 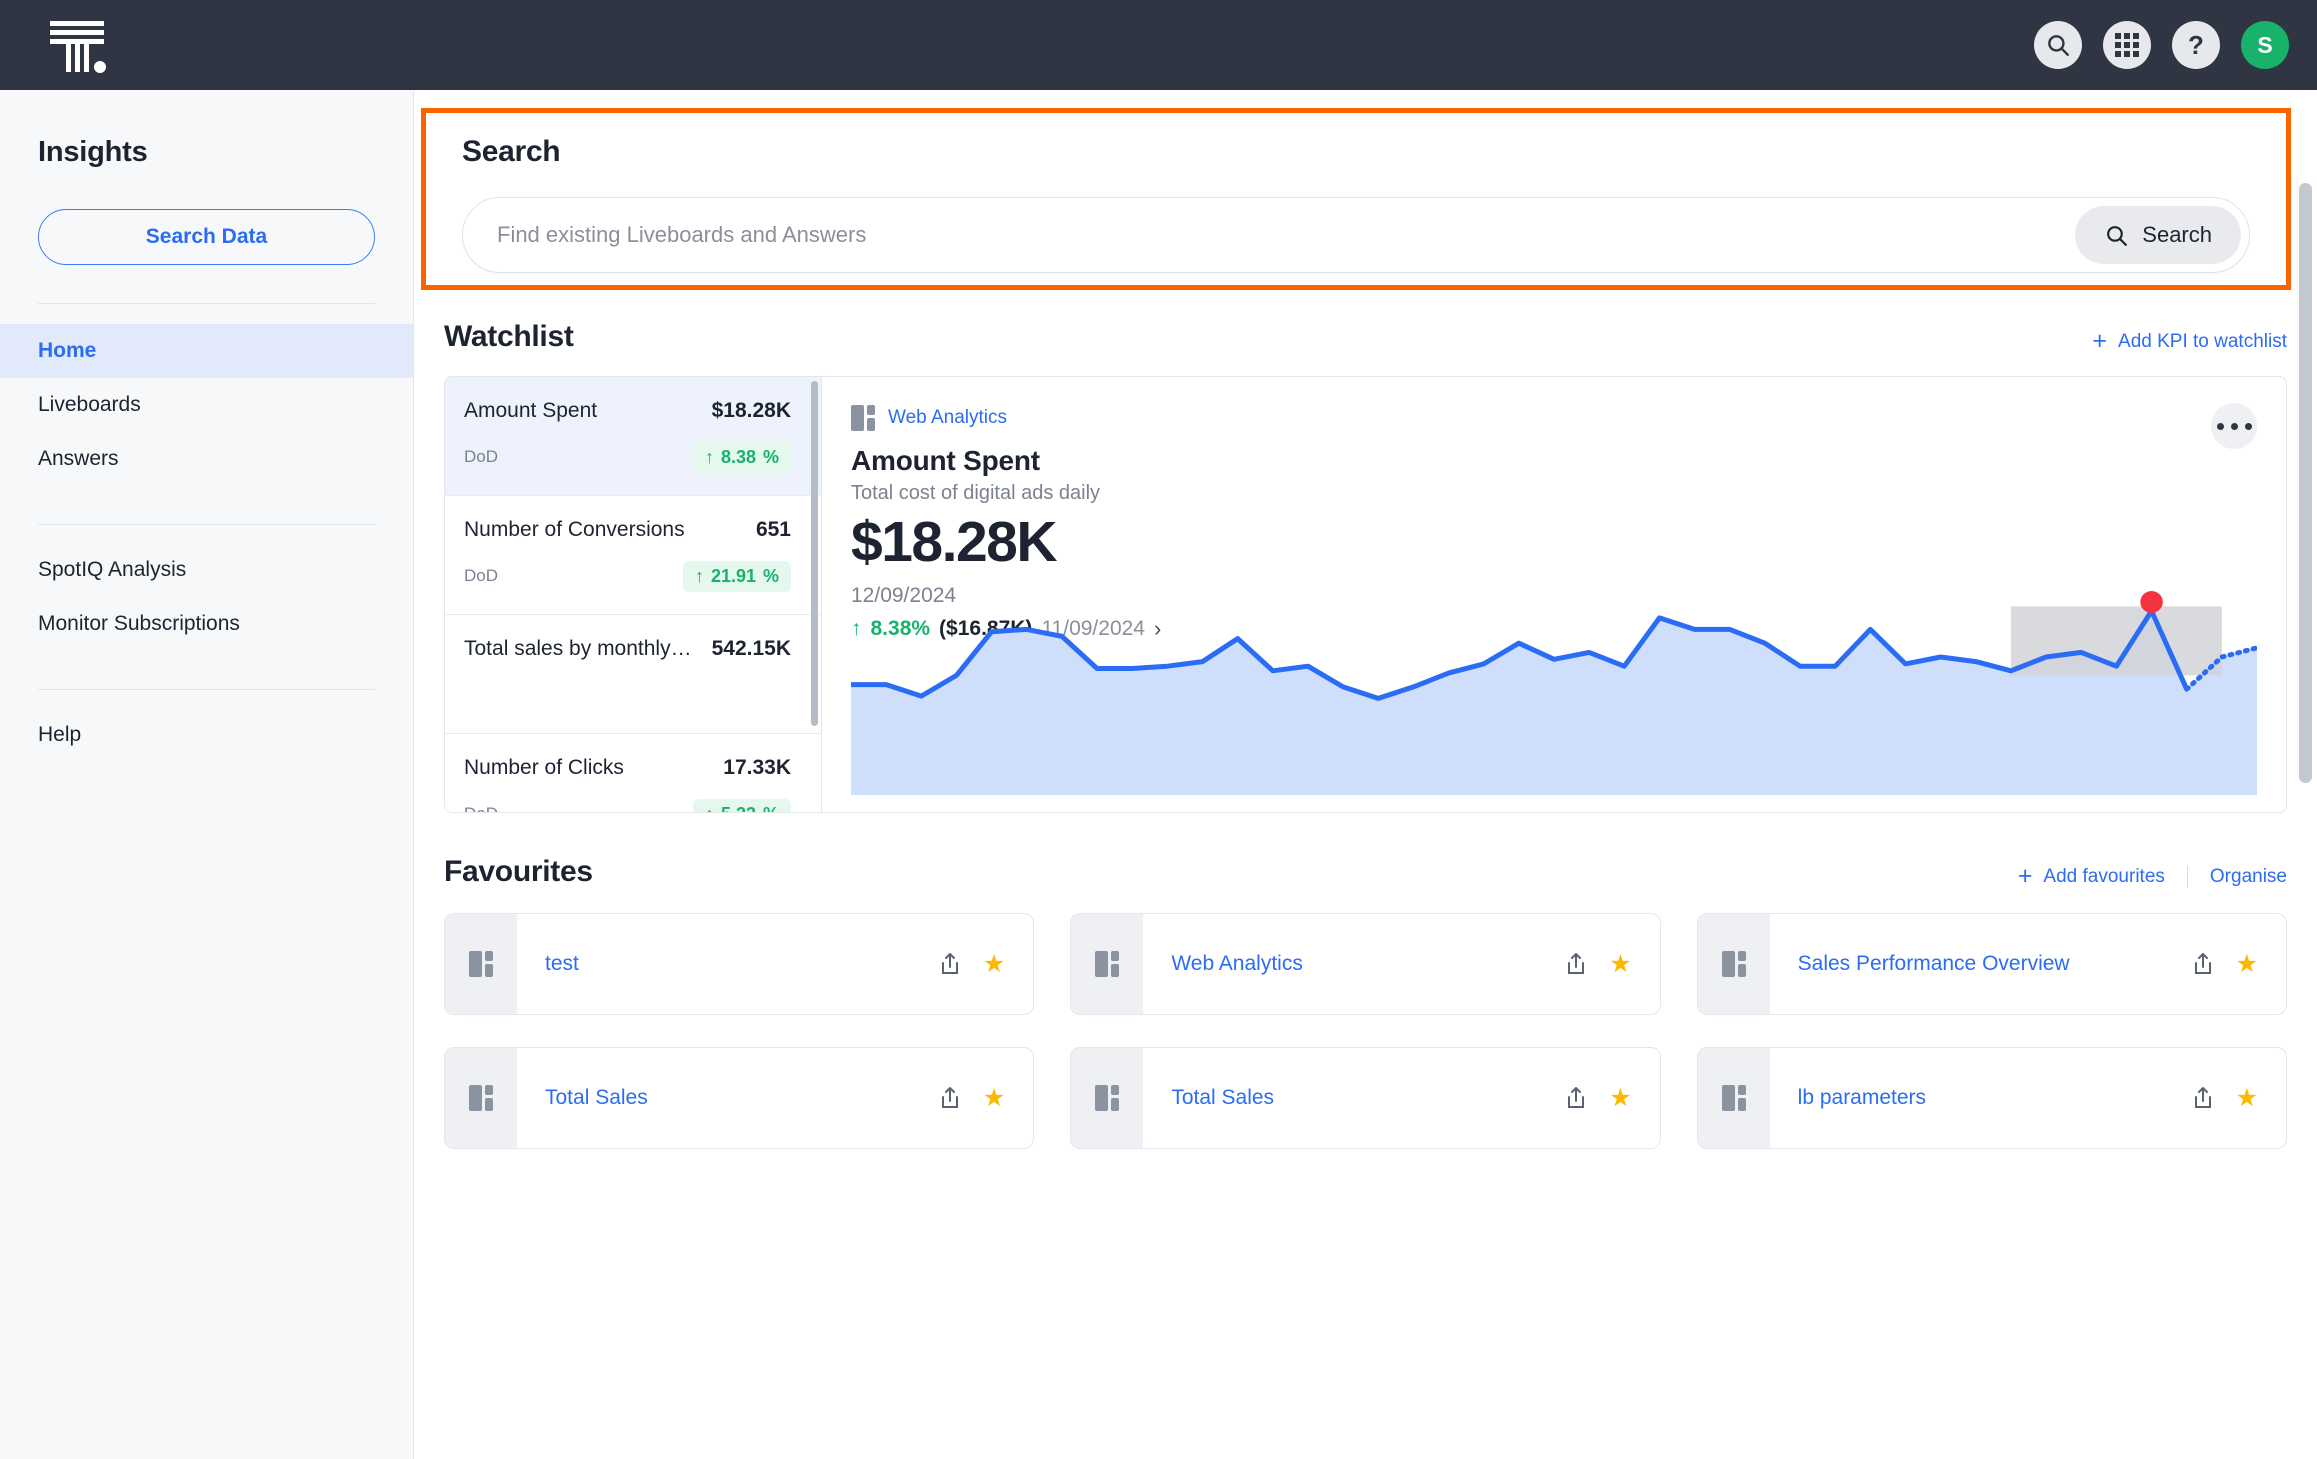 What do you see at coordinates (814, 553) in the screenshot?
I see `kpi-list-scrollbar` at bounding box center [814, 553].